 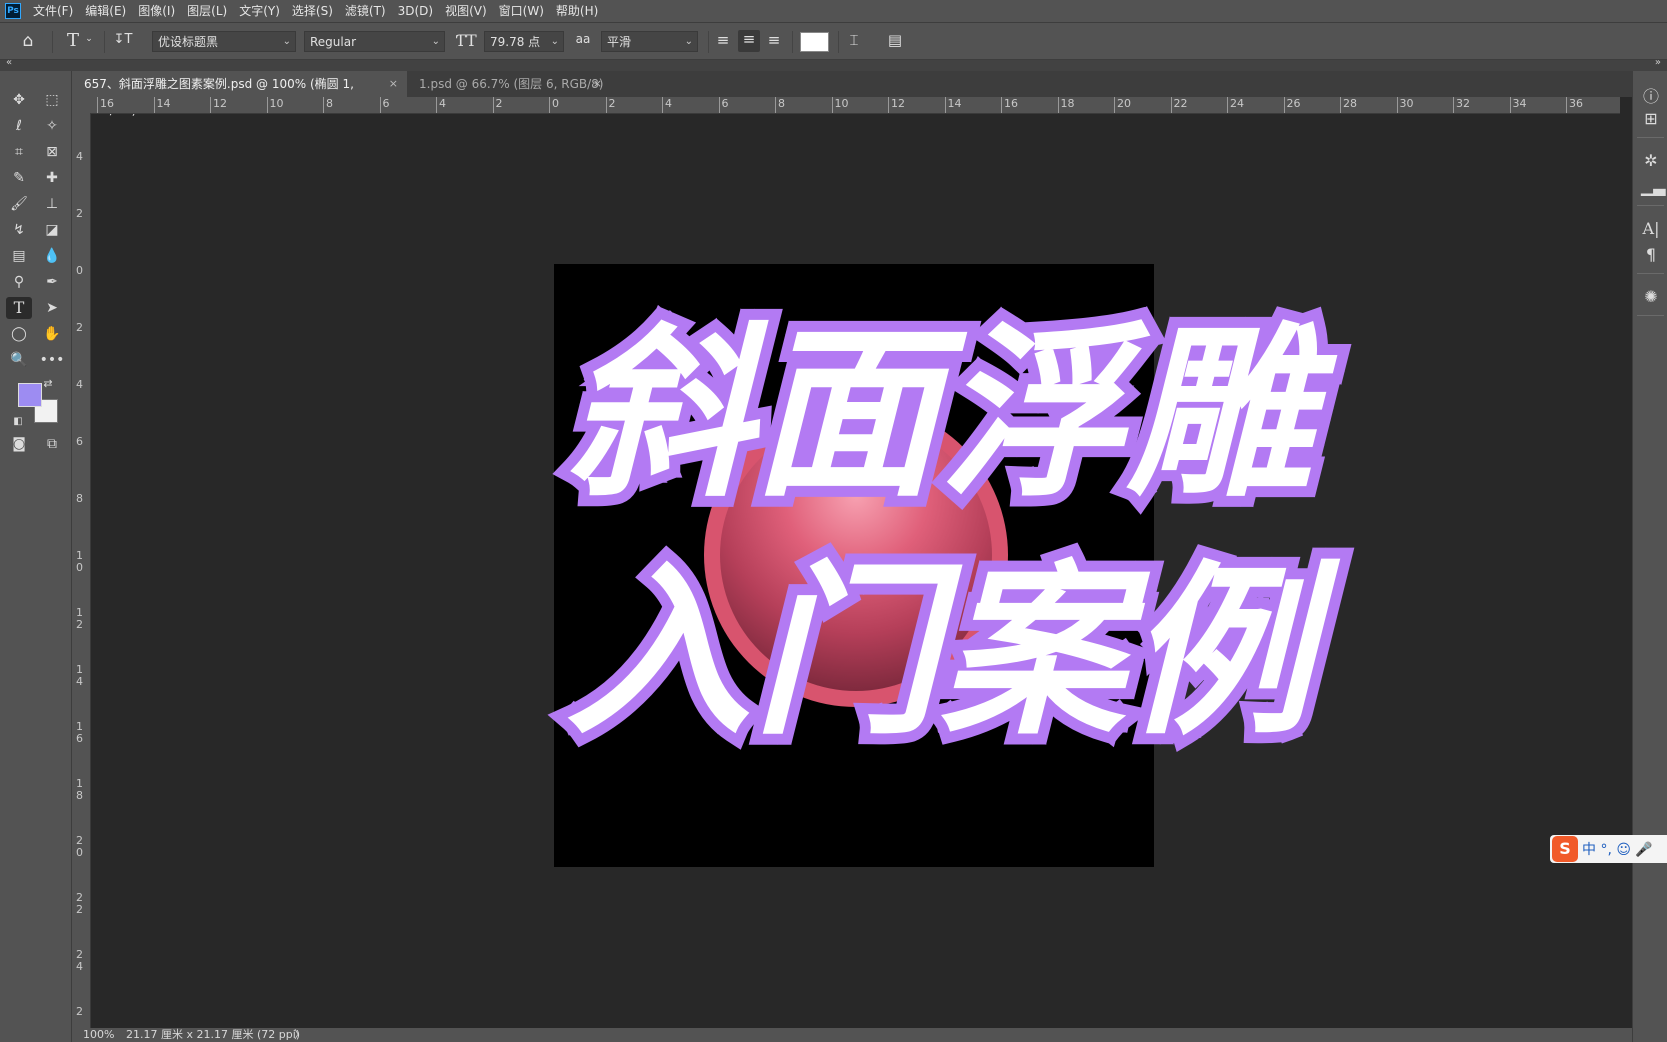 What do you see at coordinates (1651, 296) in the screenshot?
I see `adjustments-icon: ✺` at bounding box center [1651, 296].